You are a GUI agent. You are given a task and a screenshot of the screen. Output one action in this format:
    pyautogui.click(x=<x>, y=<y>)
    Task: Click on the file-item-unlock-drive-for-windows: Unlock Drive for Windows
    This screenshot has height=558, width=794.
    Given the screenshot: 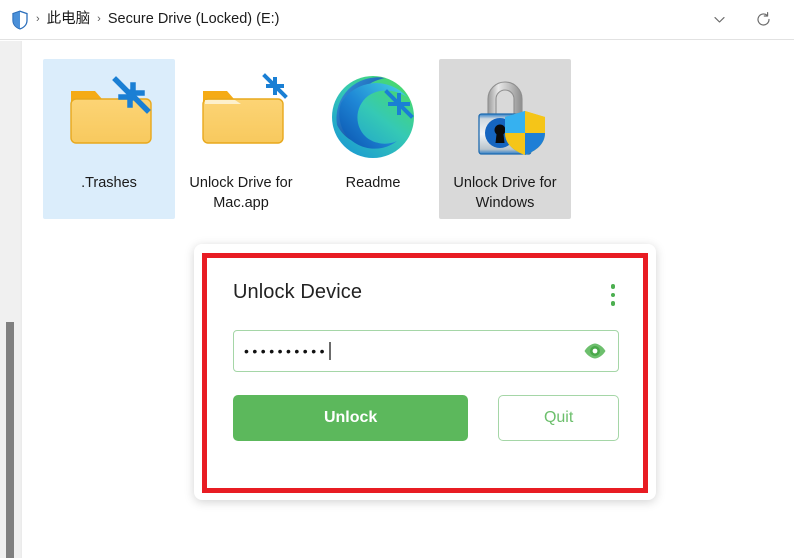 What is the action you would take?
    pyautogui.click(x=505, y=139)
    